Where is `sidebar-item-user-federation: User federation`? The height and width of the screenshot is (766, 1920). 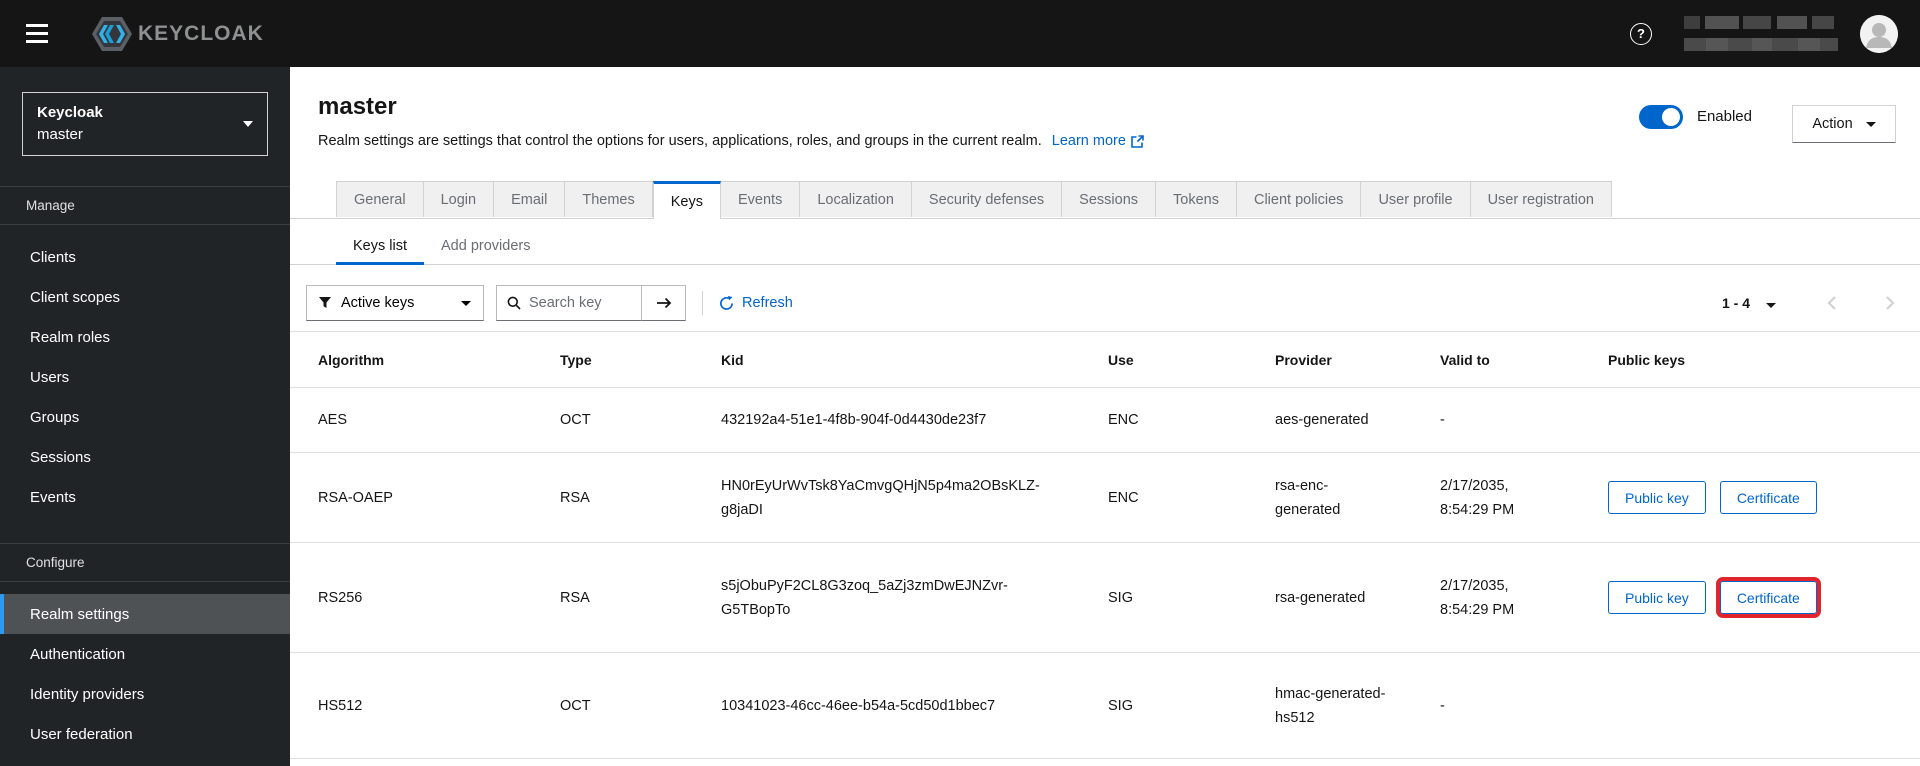 sidebar-item-user-federation: User federation is located at coordinates (145, 734).